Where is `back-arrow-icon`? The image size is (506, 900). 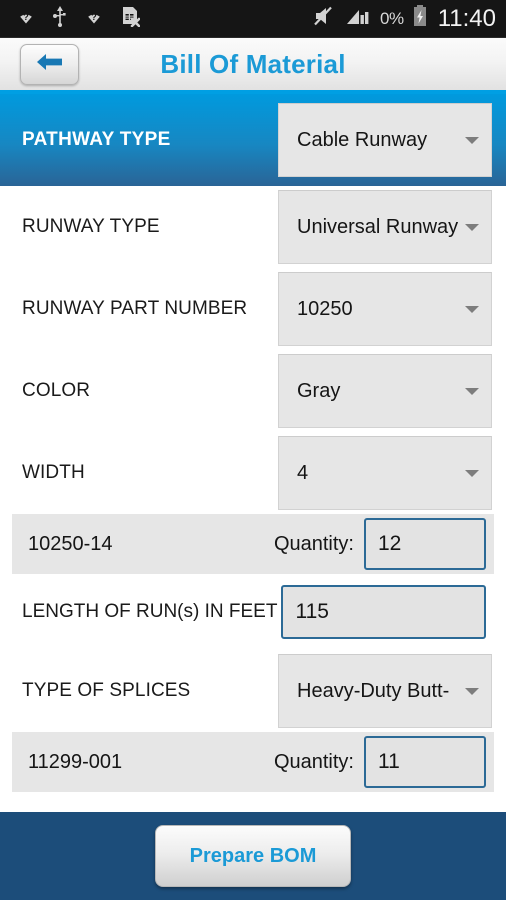
back-arrow-icon is located at coordinates (50, 64).